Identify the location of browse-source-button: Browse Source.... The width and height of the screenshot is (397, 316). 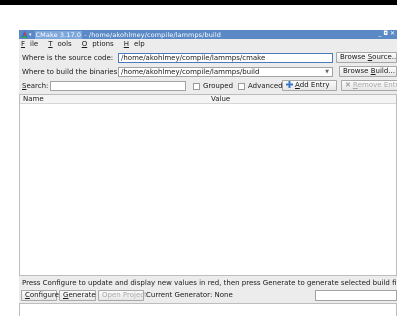
(366, 57).